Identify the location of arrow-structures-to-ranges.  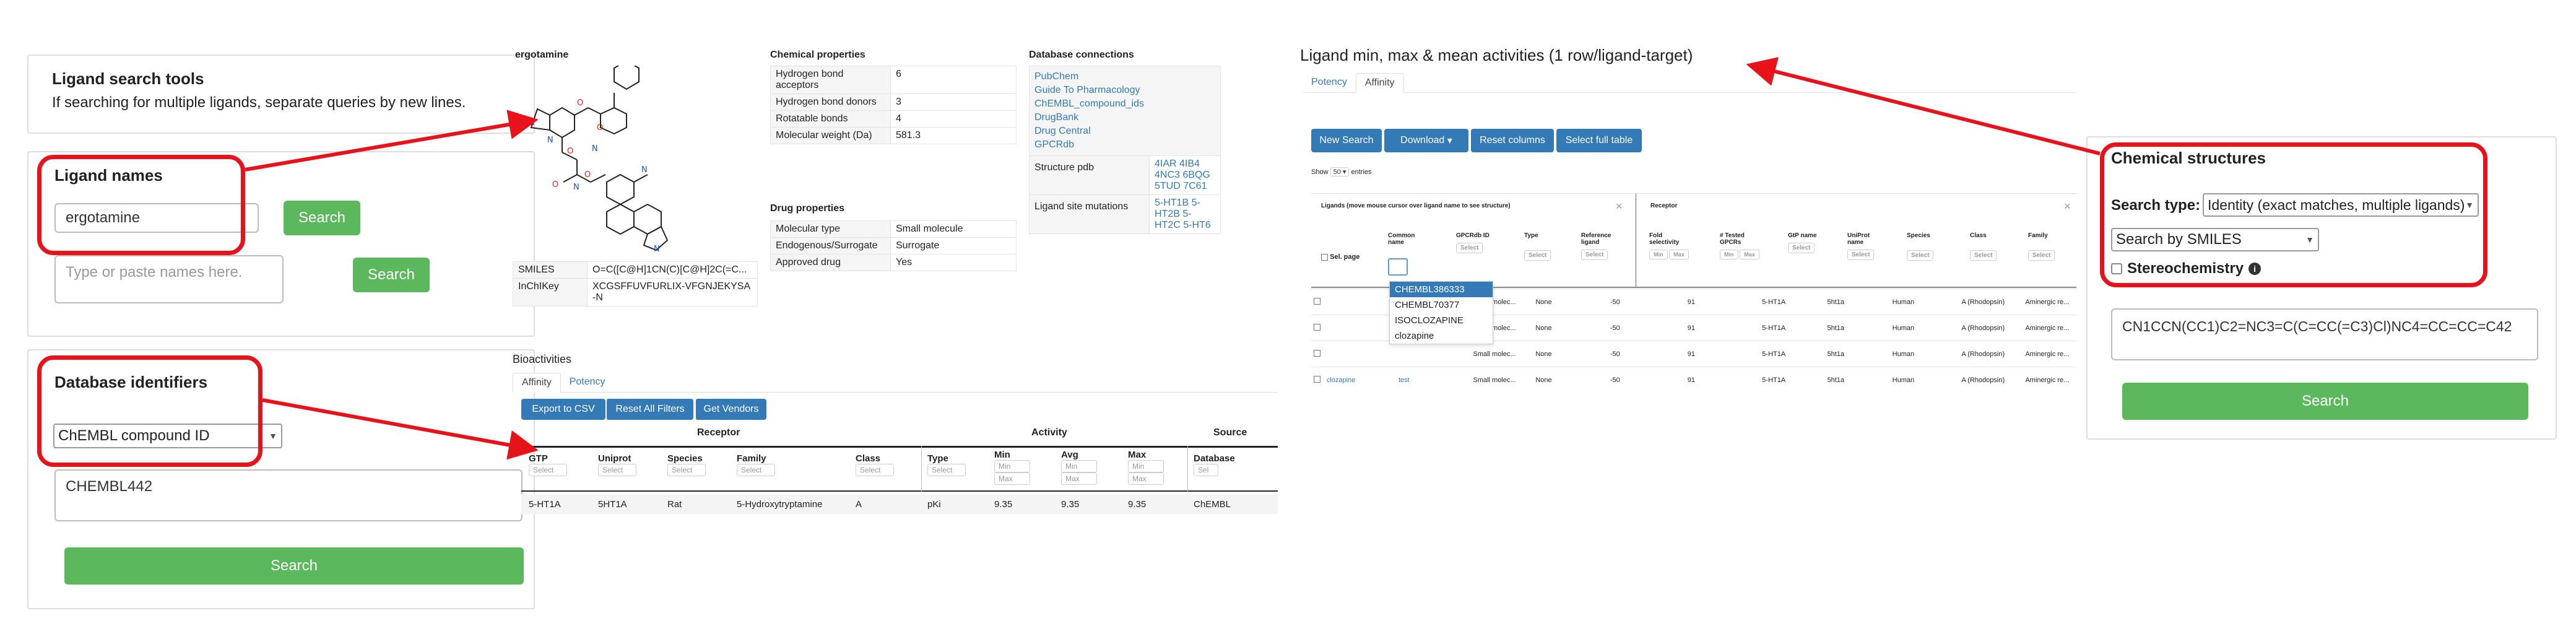
(1923, 106).